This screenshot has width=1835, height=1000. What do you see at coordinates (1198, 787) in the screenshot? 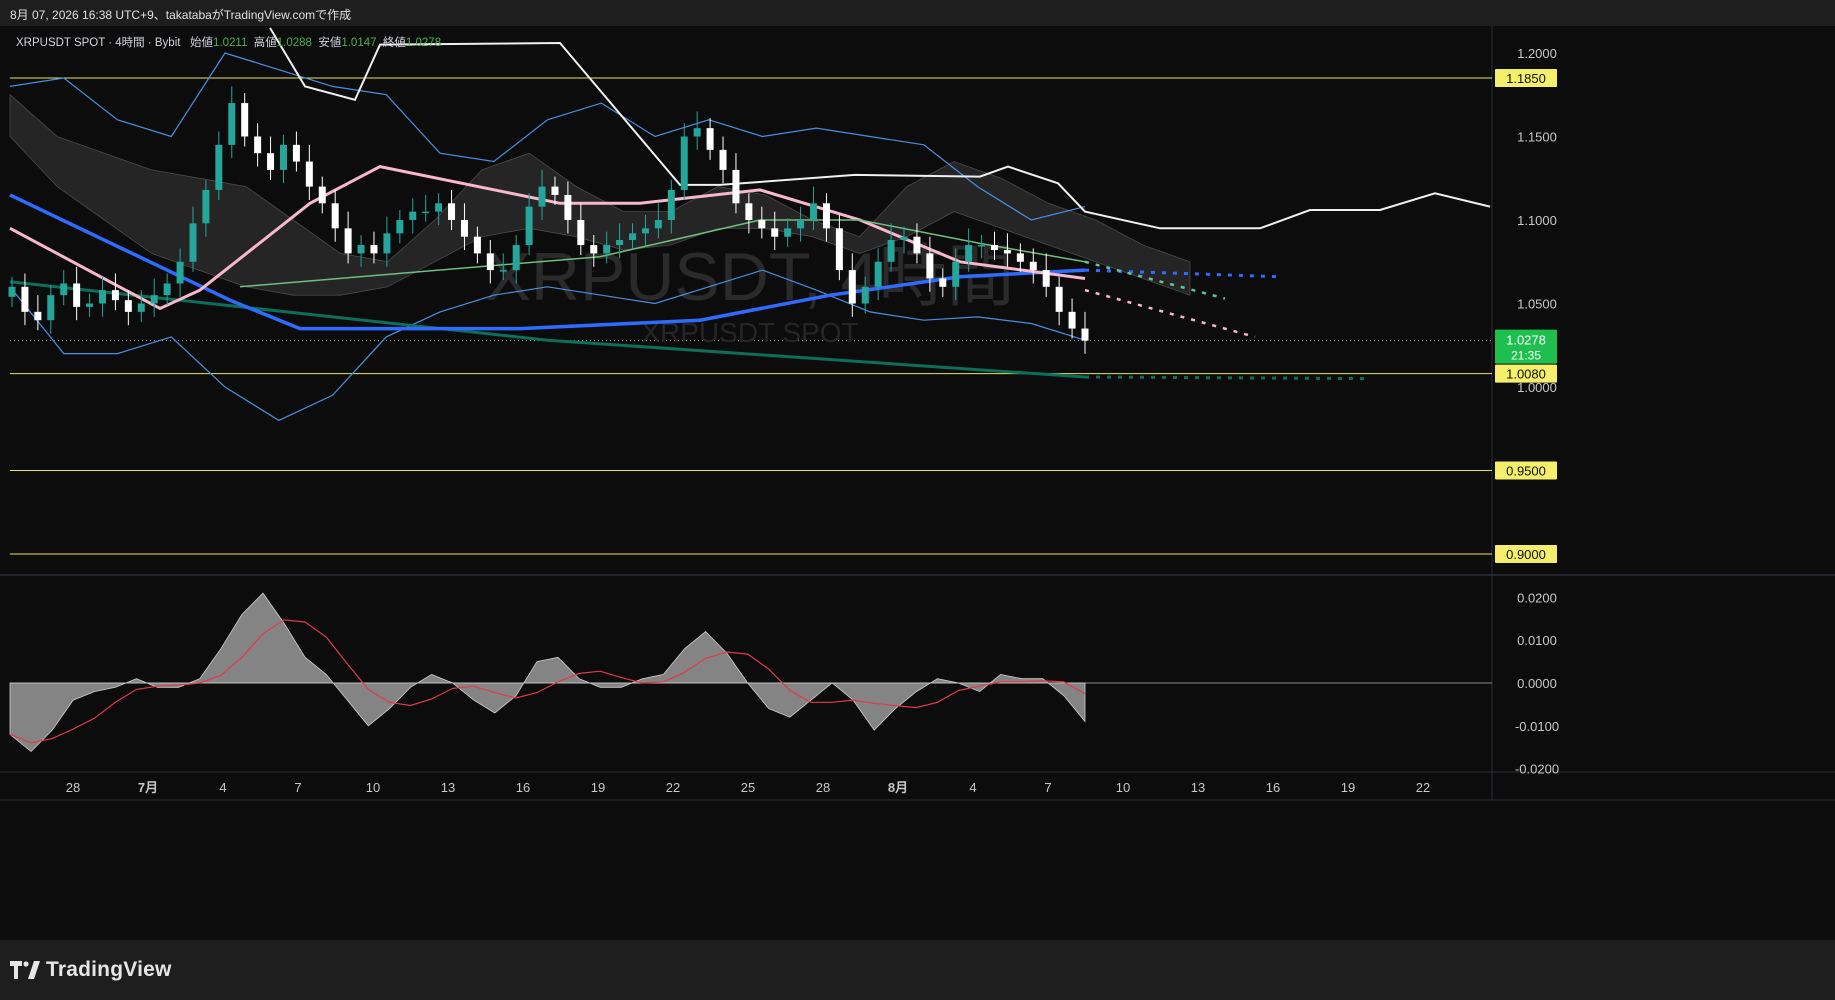
I see `time-tick-label: 13` at bounding box center [1198, 787].